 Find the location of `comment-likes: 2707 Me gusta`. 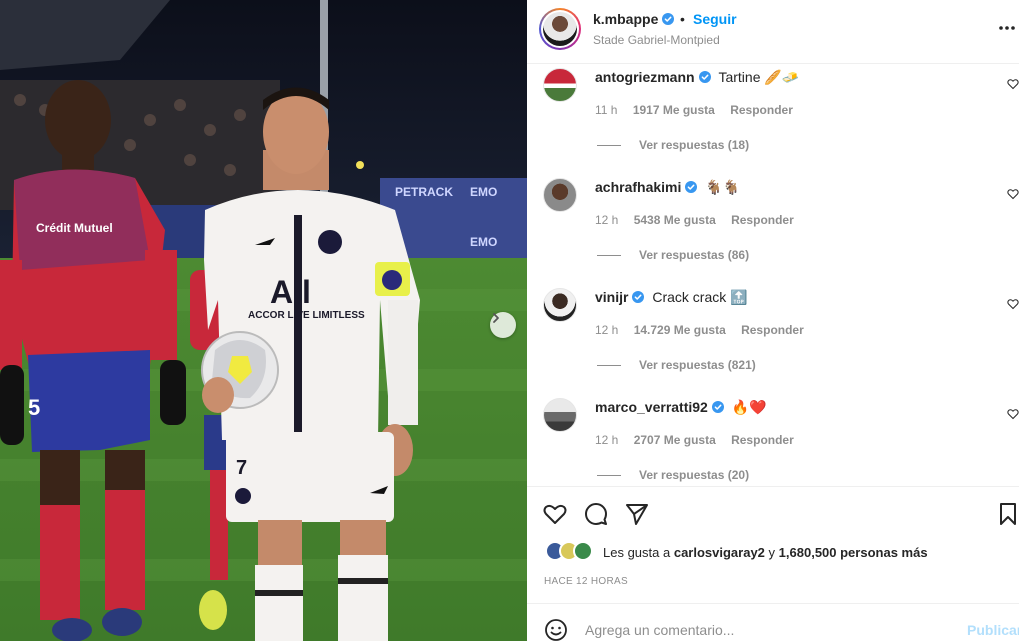

comment-likes: 2707 Me gusta is located at coordinates (675, 440).